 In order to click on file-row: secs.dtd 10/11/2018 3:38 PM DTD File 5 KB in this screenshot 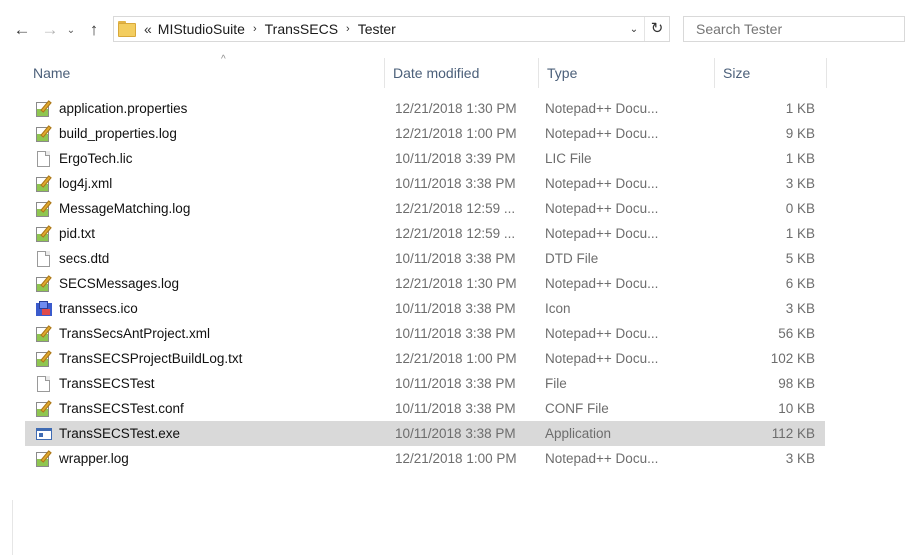, I will do `click(425, 258)`.